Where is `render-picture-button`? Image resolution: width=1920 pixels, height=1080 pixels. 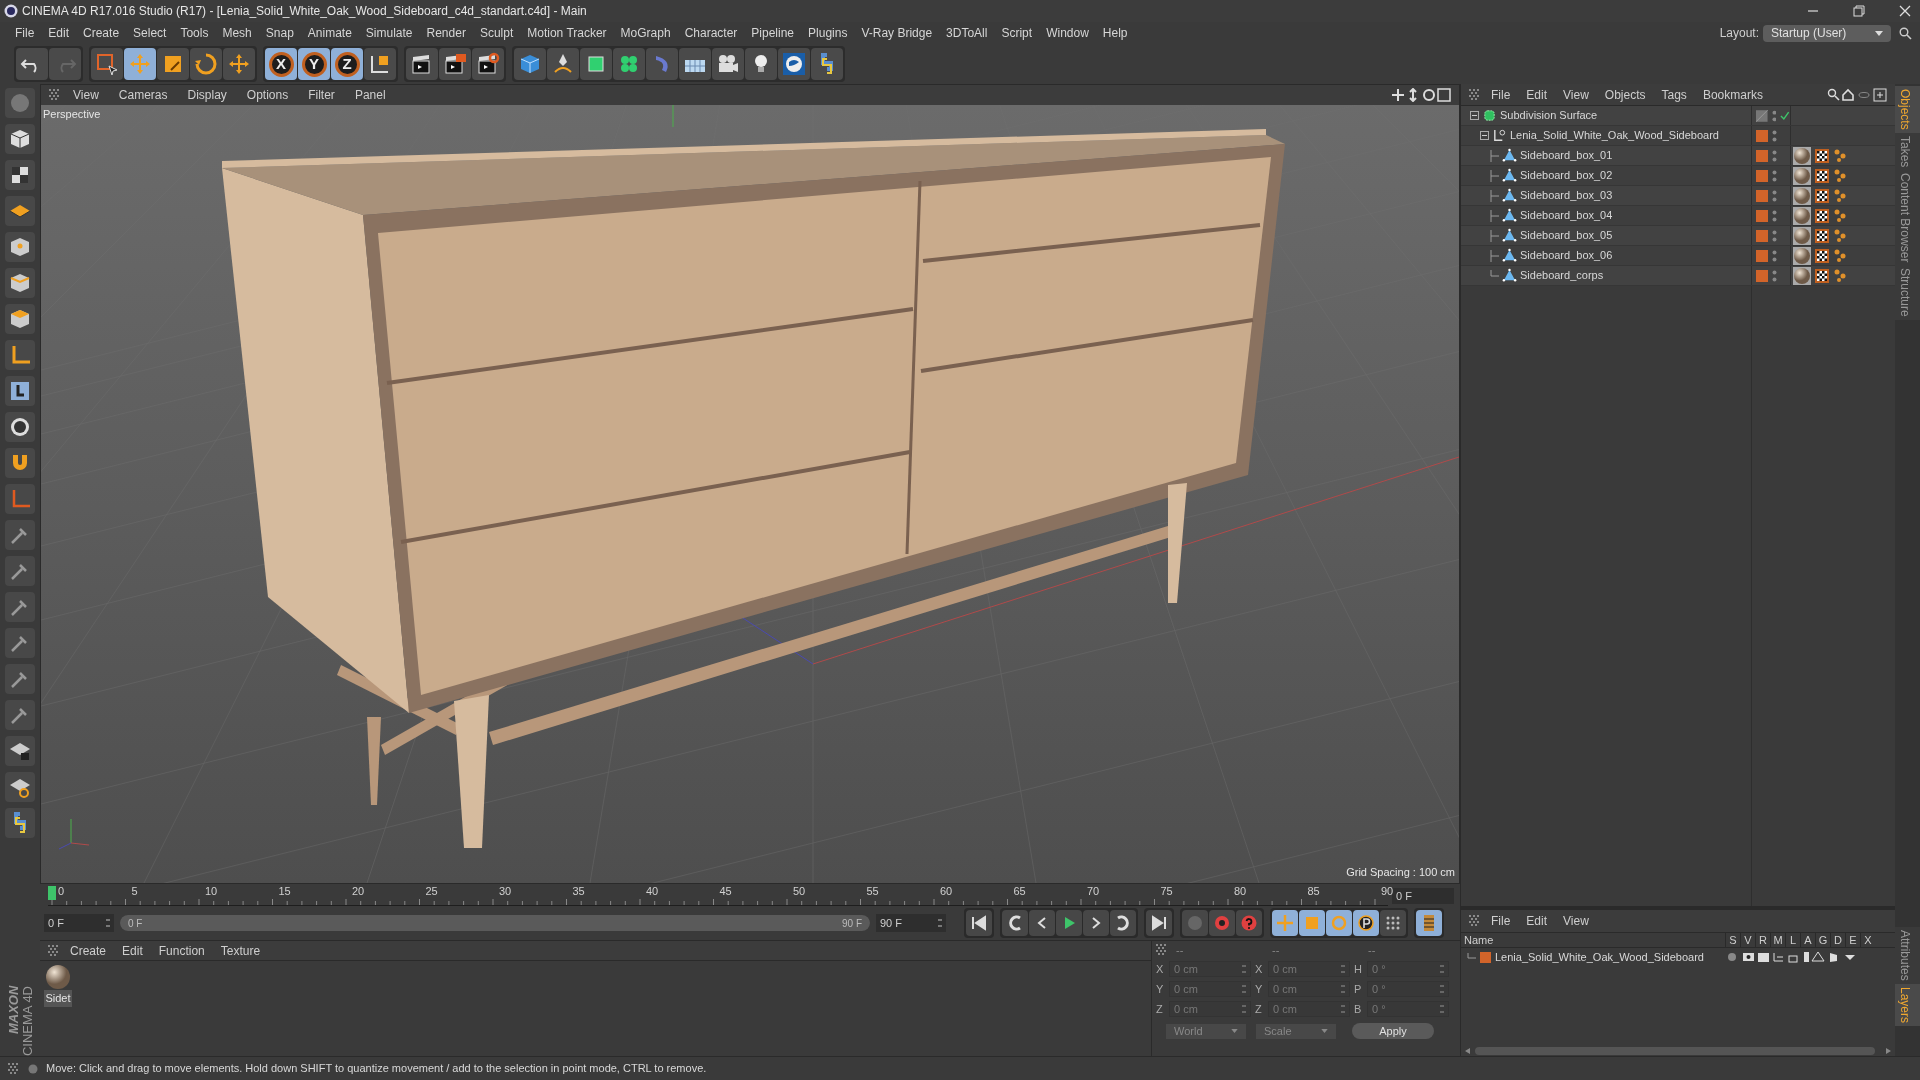 render-picture-button is located at coordinates (455, 64).